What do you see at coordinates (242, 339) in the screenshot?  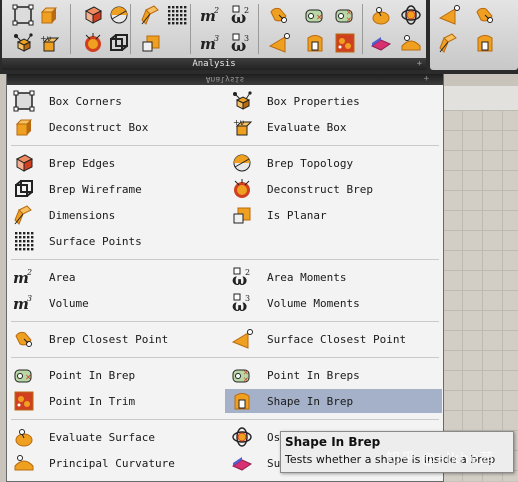 I see `surface-closest-point-icon` at bounding box center [242, 339].